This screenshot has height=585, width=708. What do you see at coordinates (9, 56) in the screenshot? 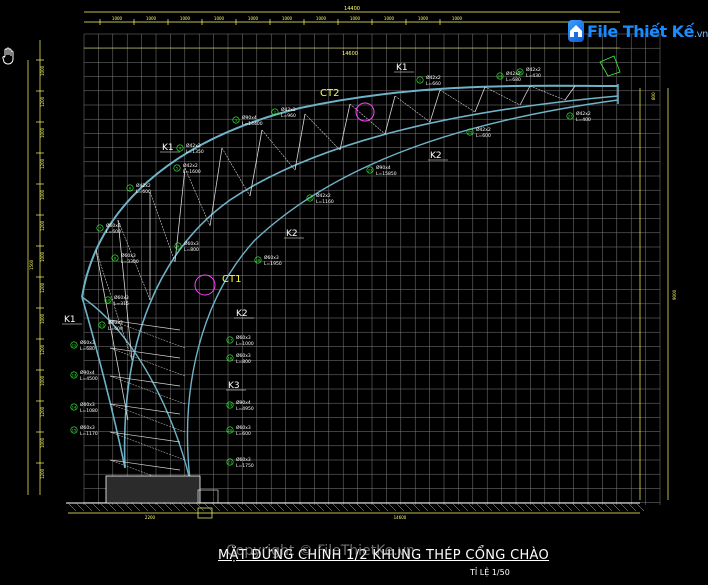
I see `pan-hand-icon` at bounding box center [9, 56].